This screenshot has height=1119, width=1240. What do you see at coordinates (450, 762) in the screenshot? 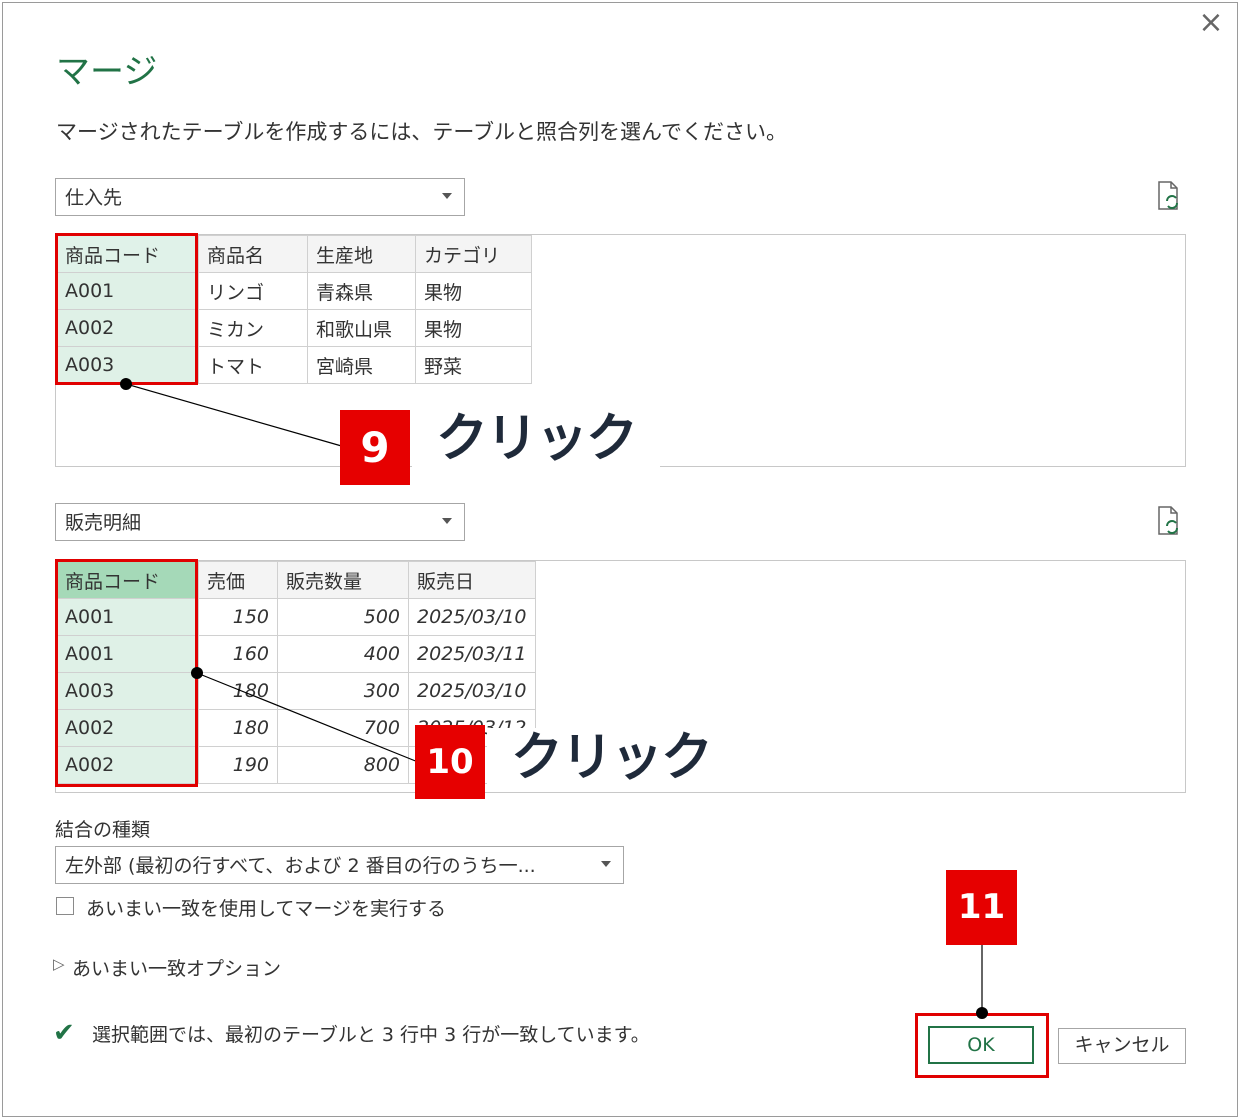
I see `step-10-badge: 10` at bounding box center [450, 762].